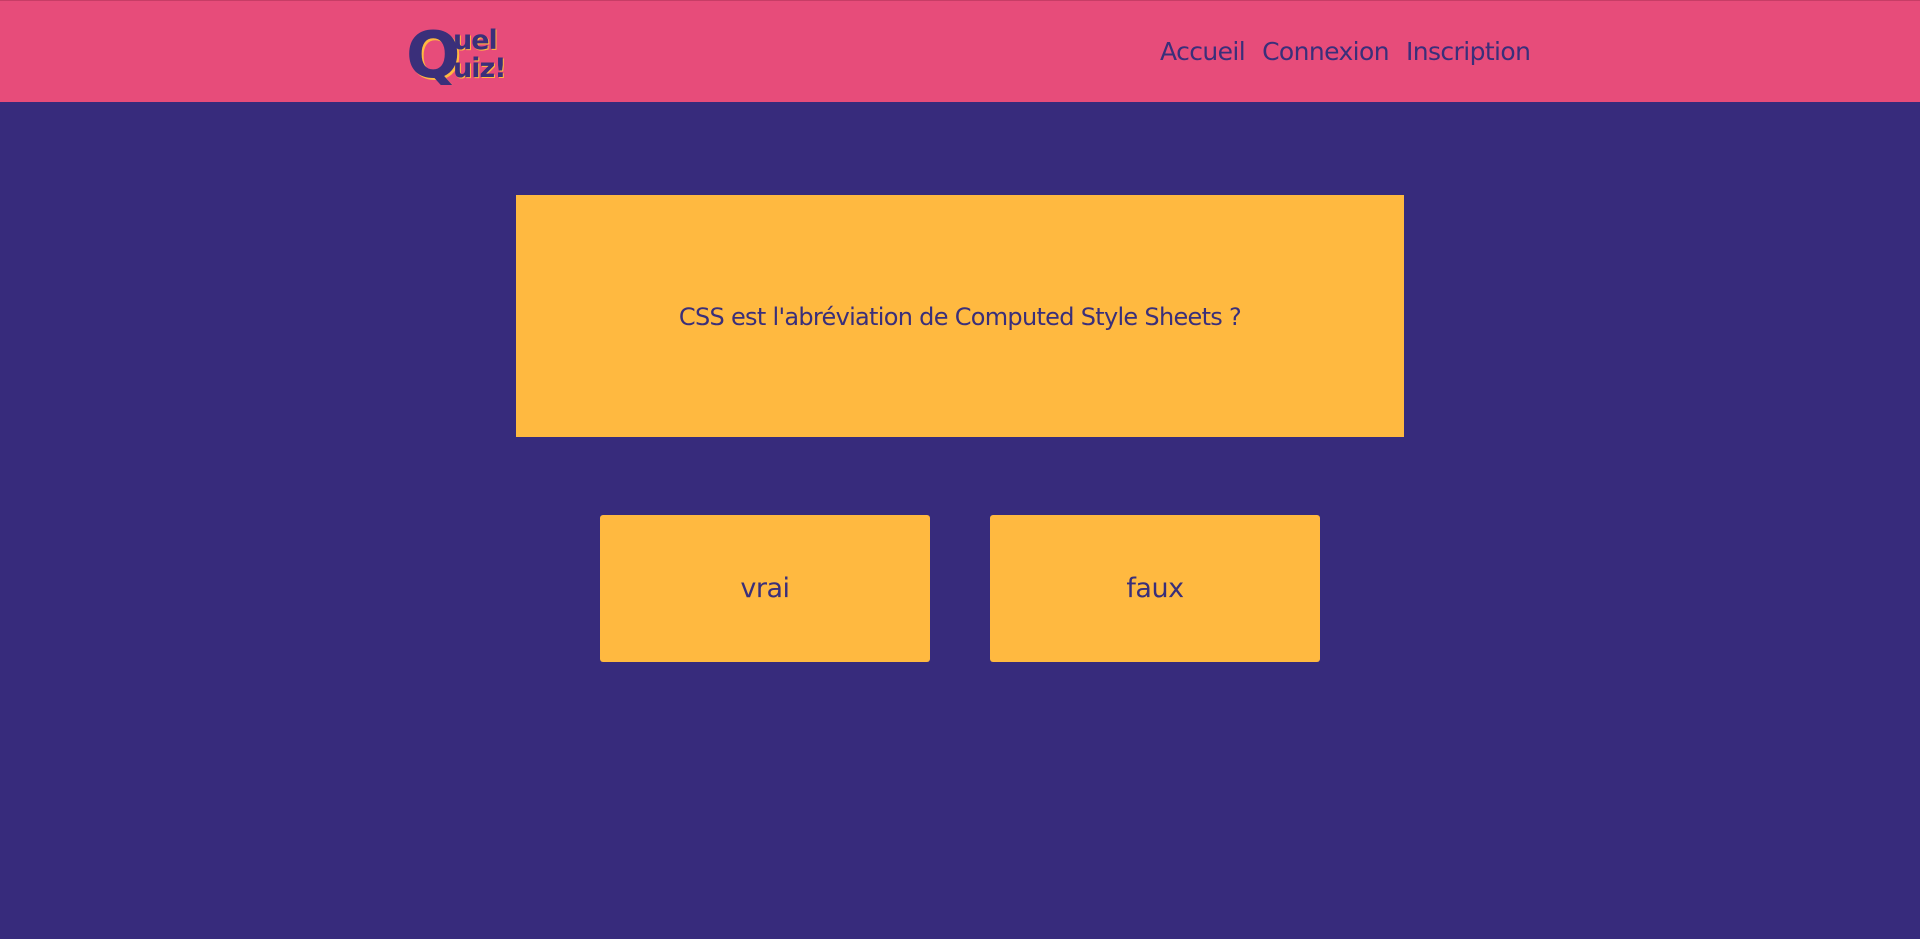 The image size is (1920, 939). What do you see at coordinates (1325, 51) in the screenshot?
I see `nav-link-connexion: Connexion` at bounding box center [1325, 51].